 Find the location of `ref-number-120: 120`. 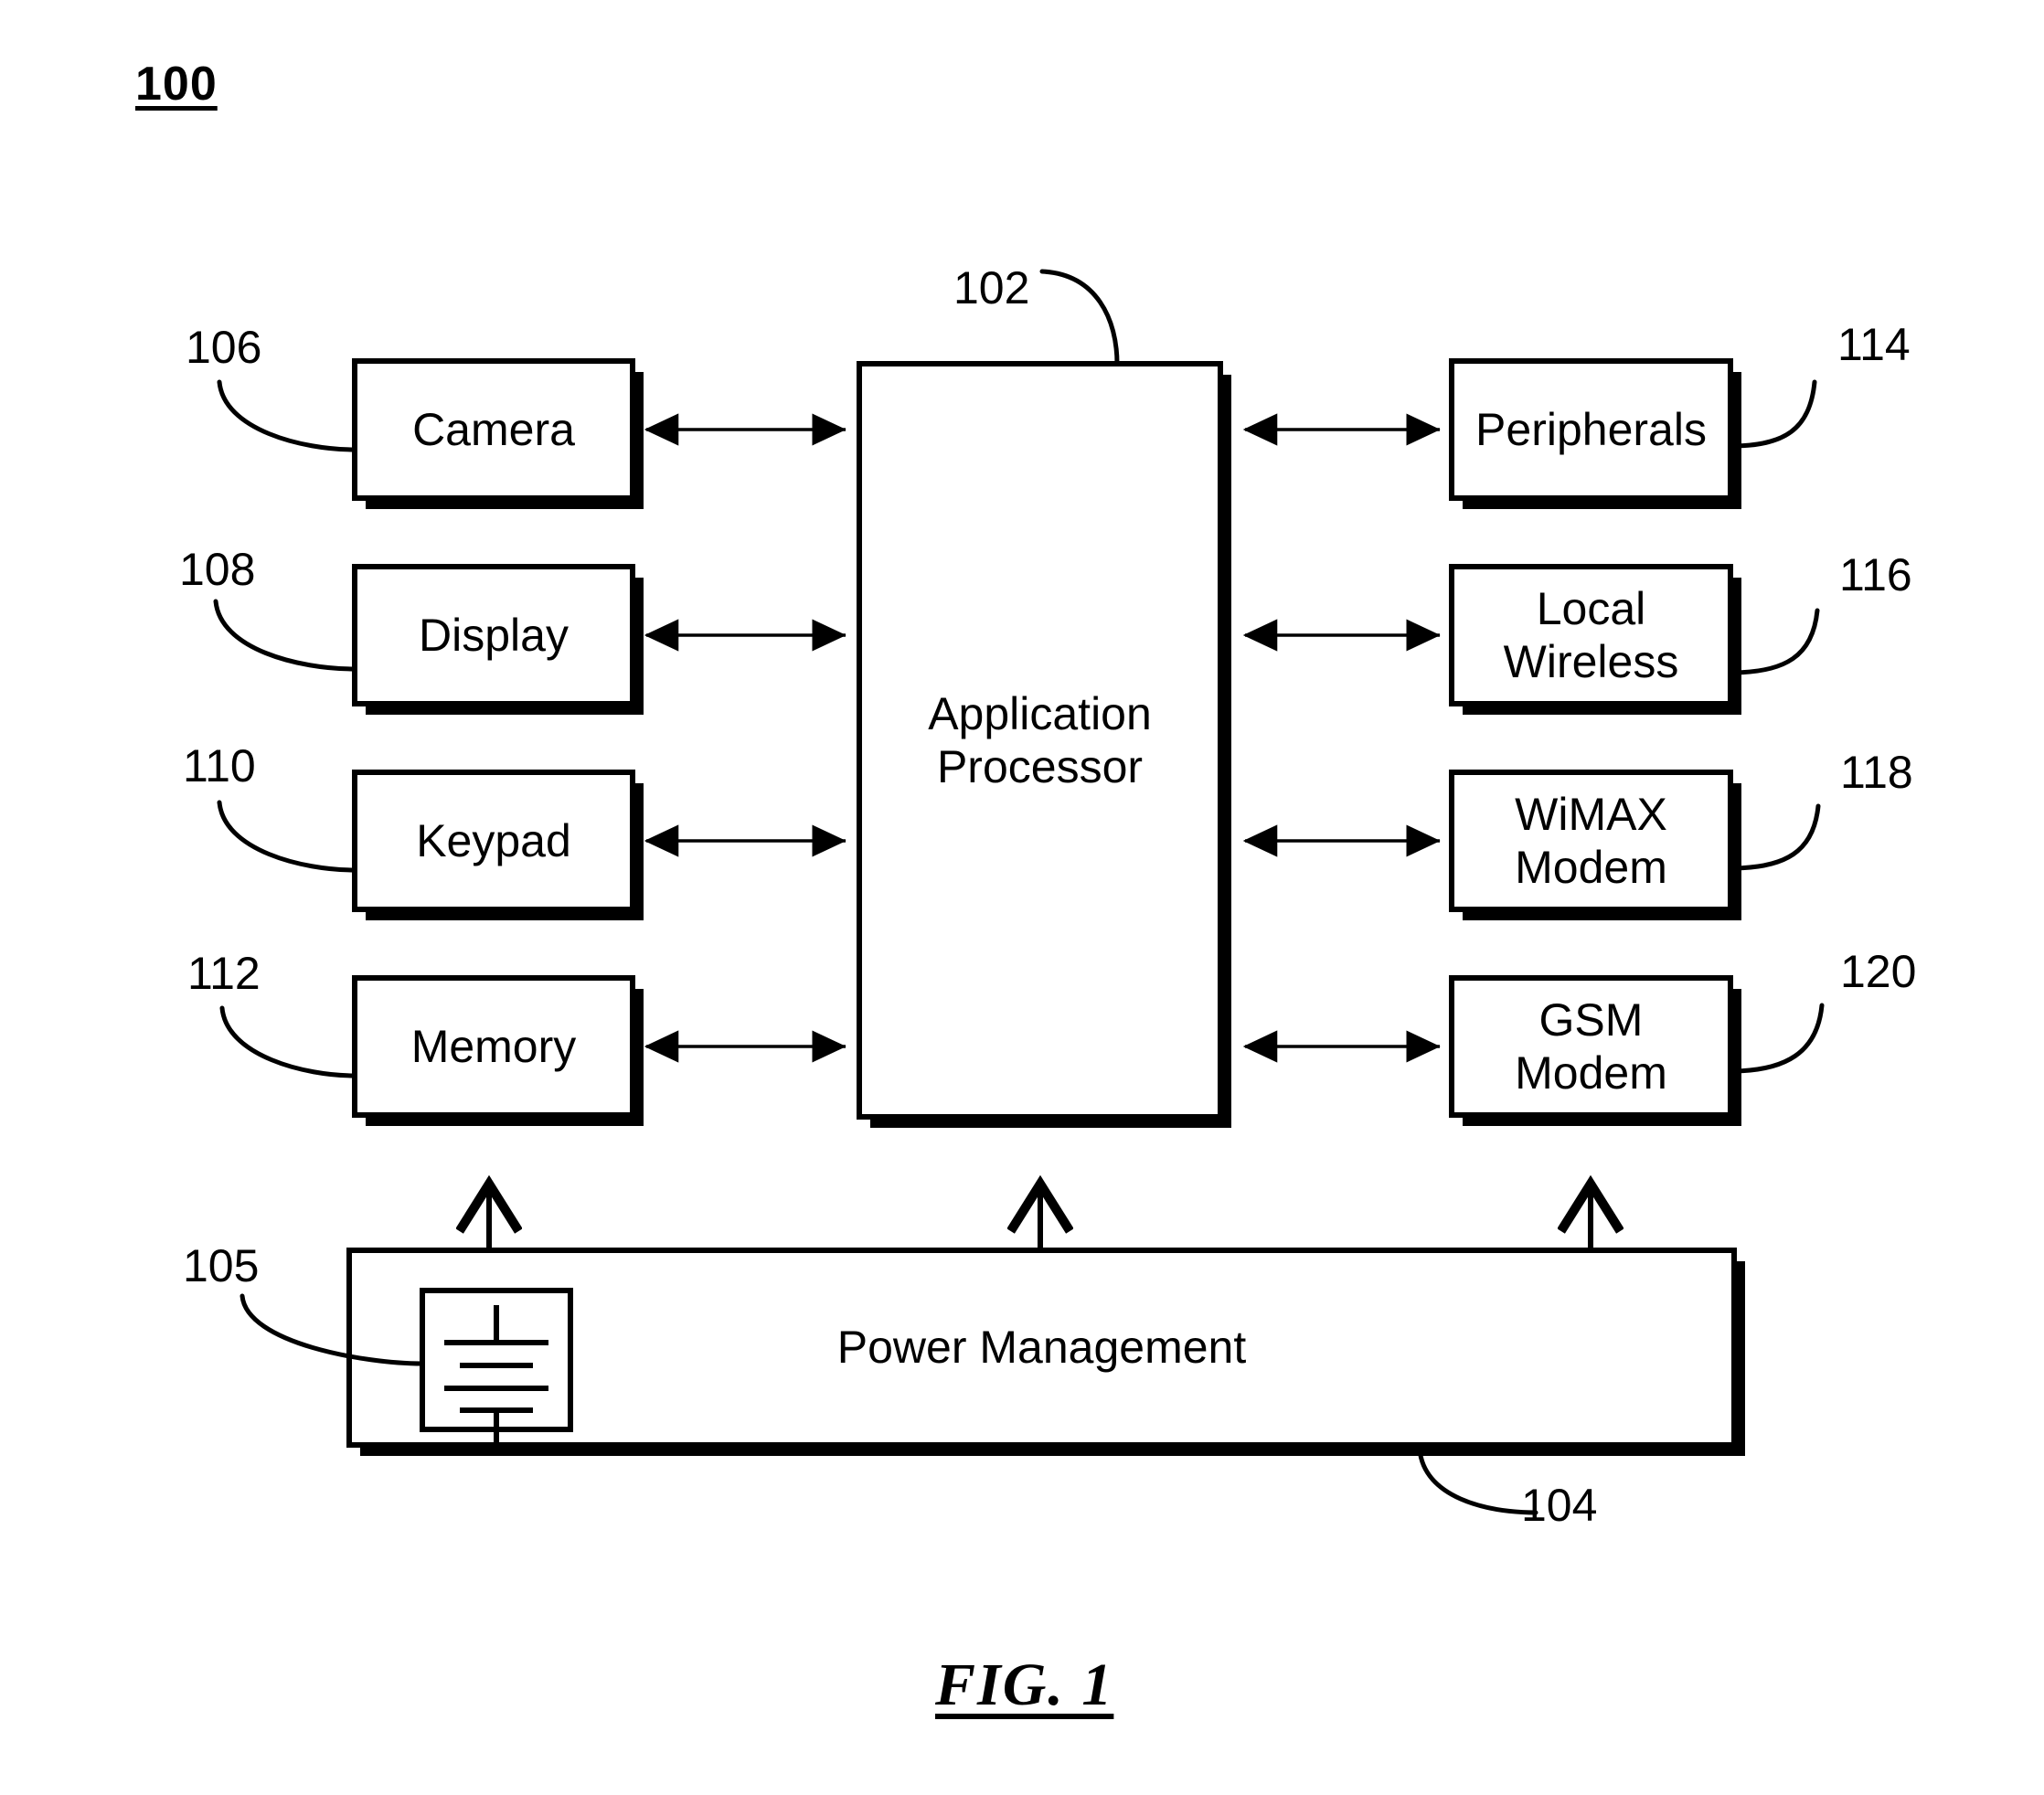

ref-number-120: 120 is located at coordinates (1879, 972).